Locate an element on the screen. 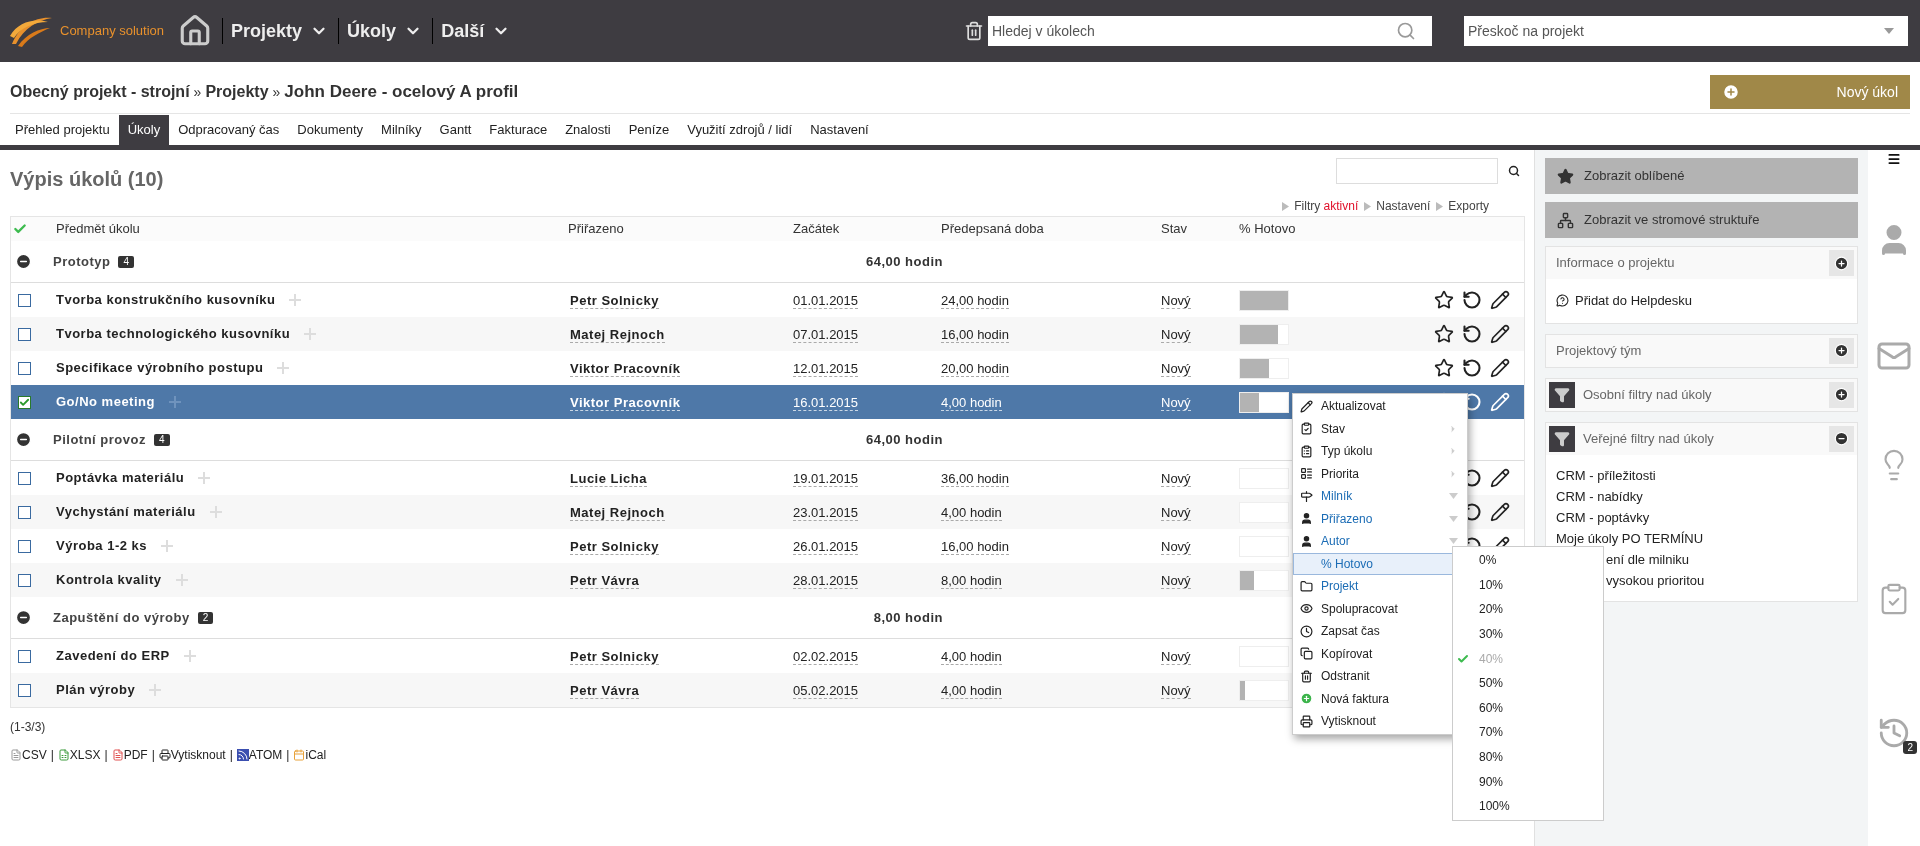 The width and height of the screenshot is (1920, 846). toolbar-link: Exporty is located at coordinates (1462, 206).